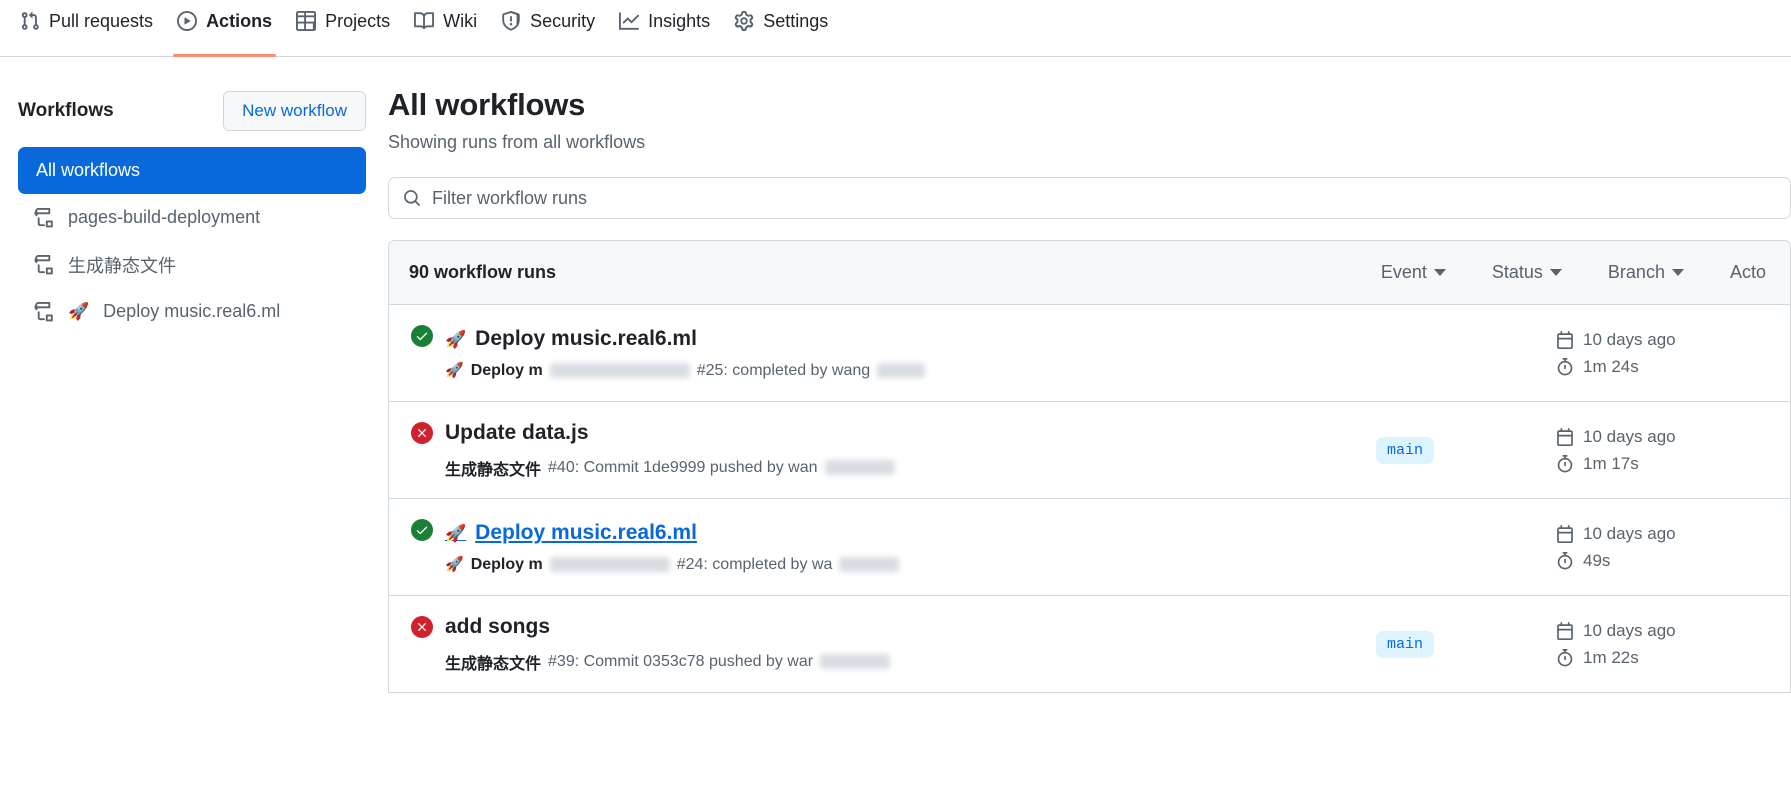  I want to click on run-duration-text: 1m 17s, so click(1611, 463).